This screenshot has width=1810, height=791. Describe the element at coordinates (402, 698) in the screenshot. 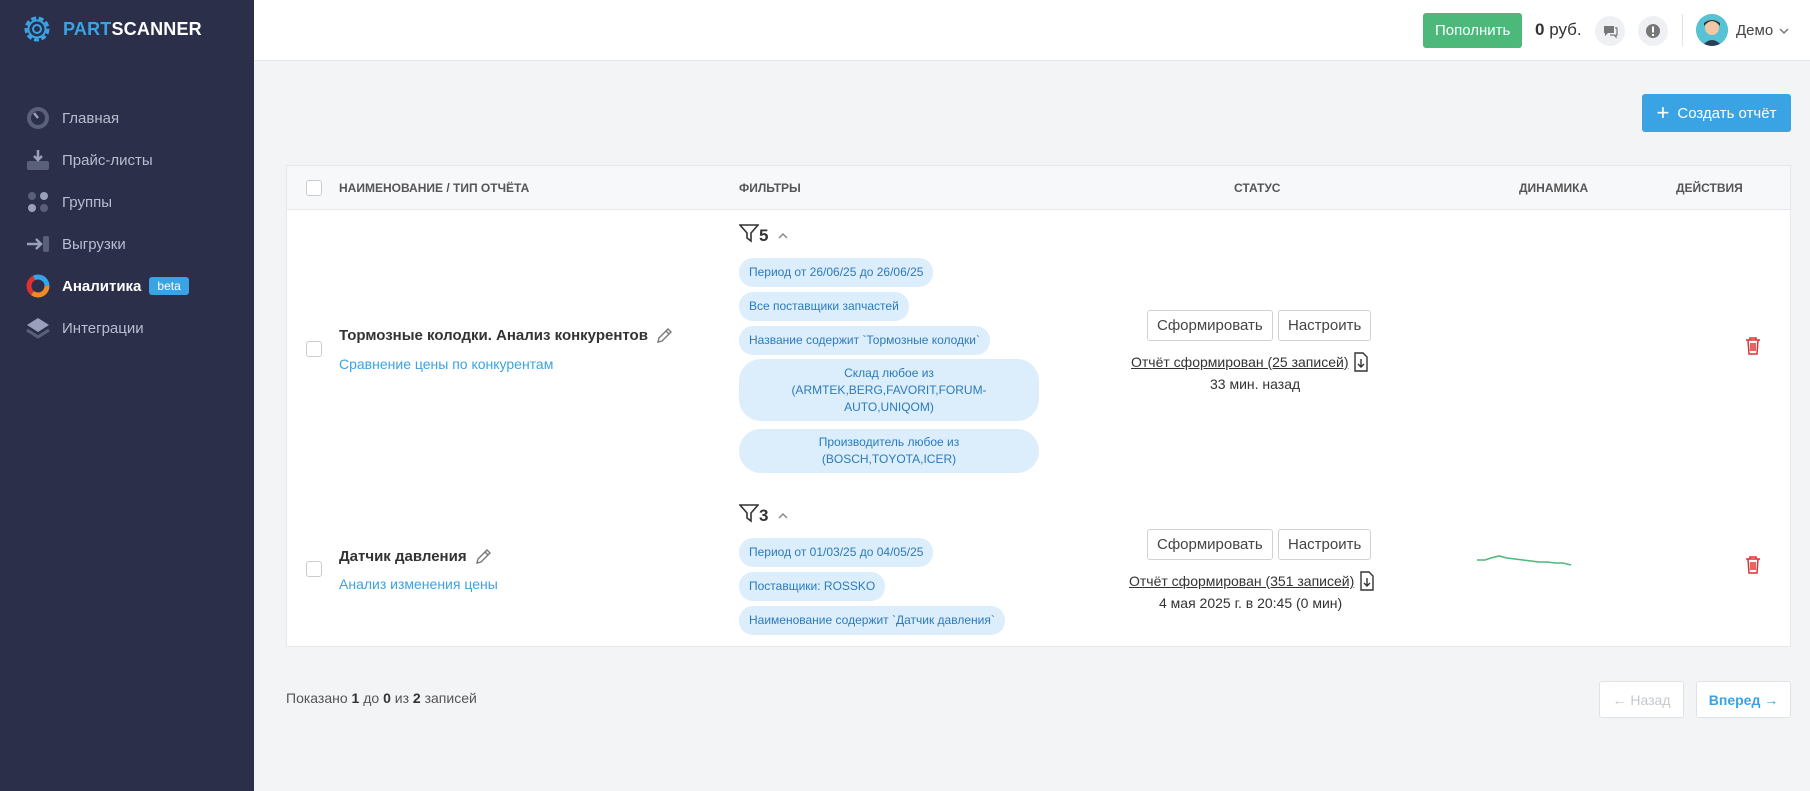

I see `pag-of-word: из` at that location.